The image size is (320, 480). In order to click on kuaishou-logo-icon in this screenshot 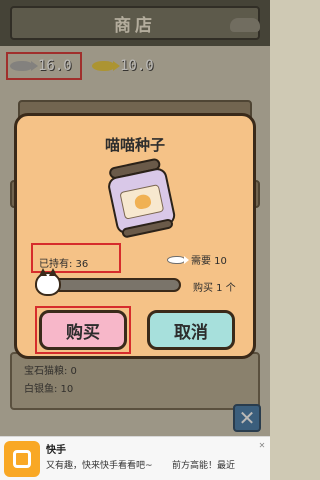, I will do `click(22, 459)`.